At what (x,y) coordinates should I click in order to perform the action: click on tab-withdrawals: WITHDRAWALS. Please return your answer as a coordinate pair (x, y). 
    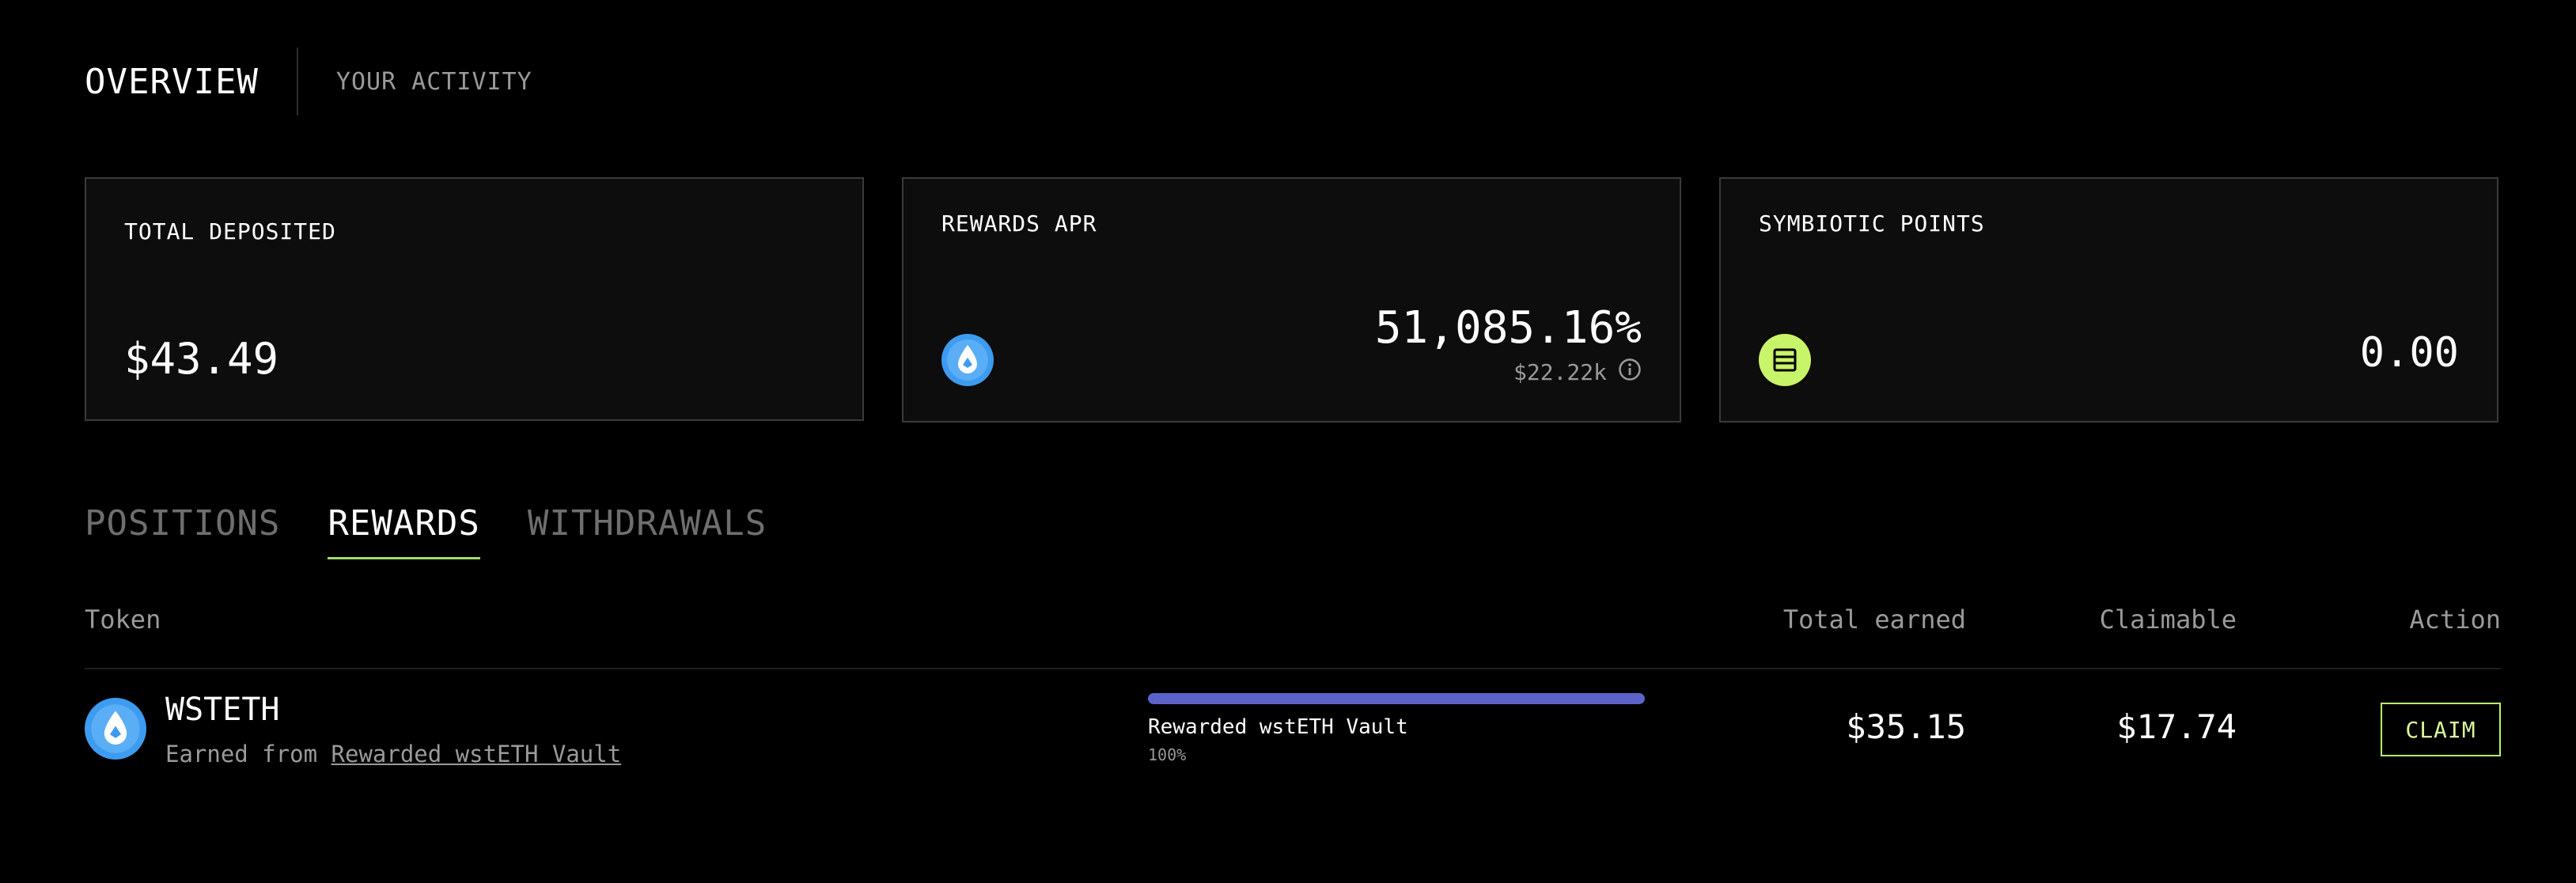
    Looking at the image, I should click on (647, 531).